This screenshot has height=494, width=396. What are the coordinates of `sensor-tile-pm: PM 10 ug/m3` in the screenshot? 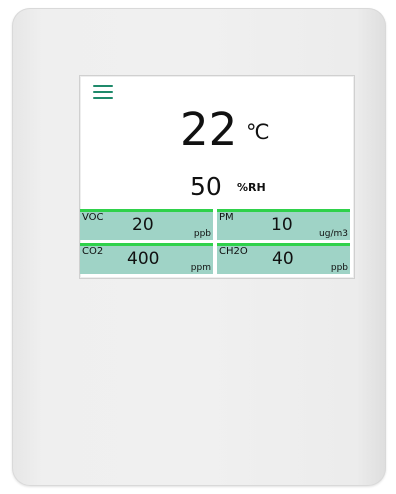 It's located at (283, 224).